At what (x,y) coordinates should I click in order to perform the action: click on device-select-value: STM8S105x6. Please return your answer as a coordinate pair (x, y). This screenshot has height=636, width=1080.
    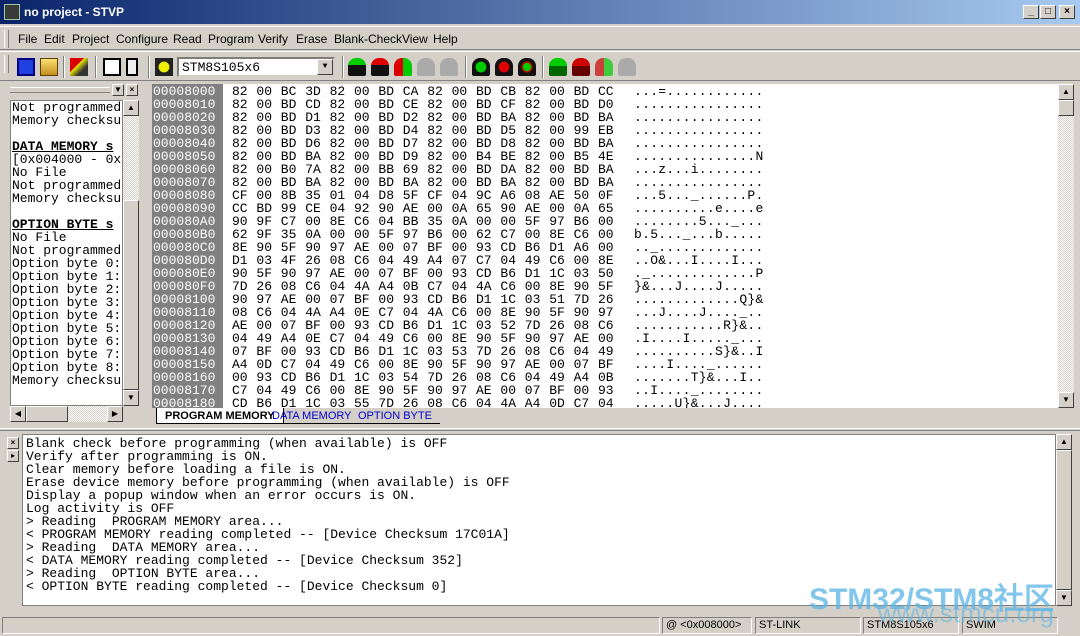
    Looking at the image, I should click on (221, 67).